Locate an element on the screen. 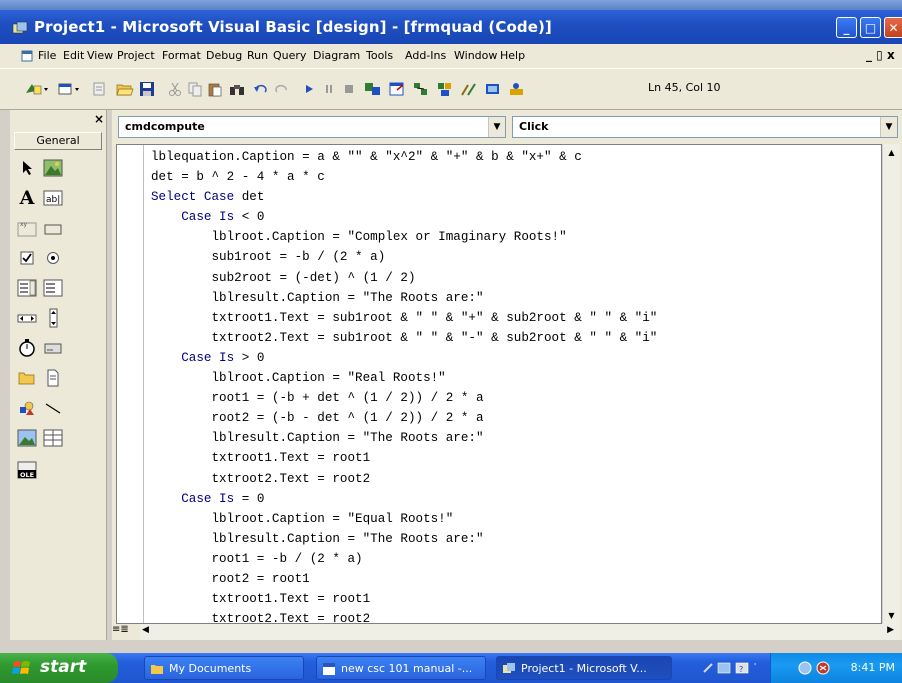  view-toggle-buttons: ≡≣ is located at coordinates (126, 632).